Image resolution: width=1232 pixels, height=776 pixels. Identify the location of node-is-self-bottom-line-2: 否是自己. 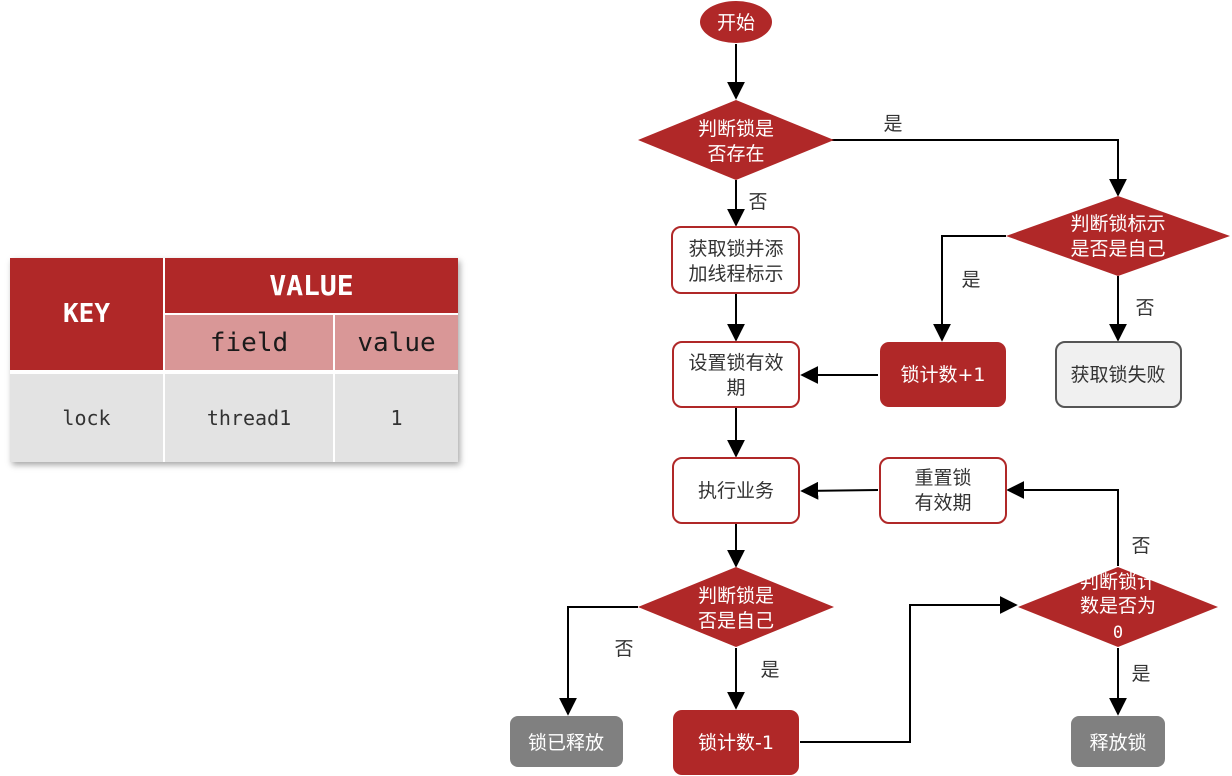
(736, 621).